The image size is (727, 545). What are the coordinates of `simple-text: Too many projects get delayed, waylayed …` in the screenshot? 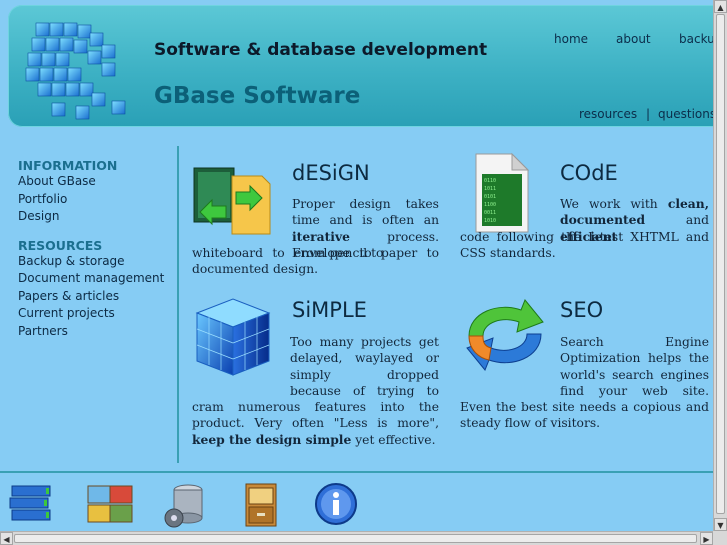 It's located at (315, 391).